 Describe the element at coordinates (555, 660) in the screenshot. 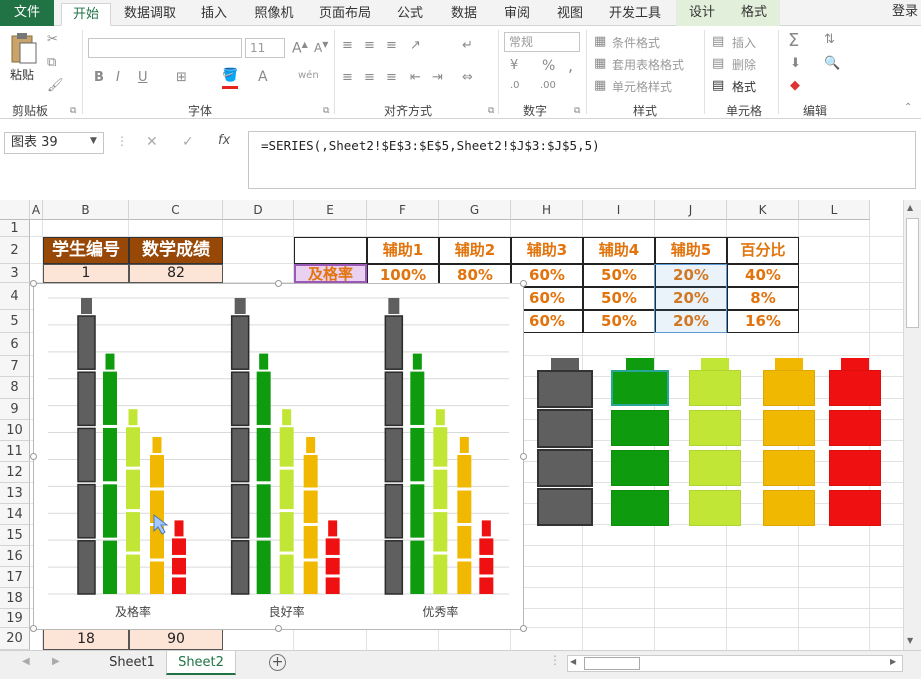

I see `hscroll-split-icon: ⋮` at that location.